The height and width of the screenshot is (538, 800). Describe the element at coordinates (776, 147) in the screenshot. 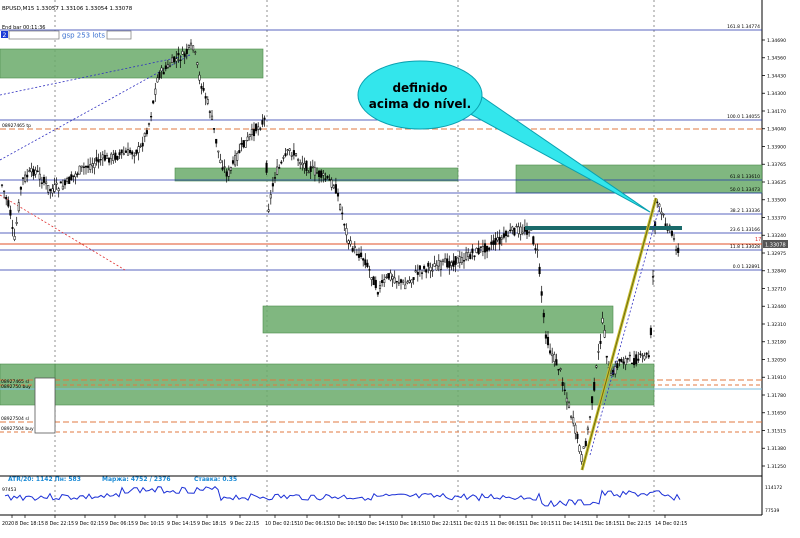

I see `price-tick-6: 1.33900` at that location.